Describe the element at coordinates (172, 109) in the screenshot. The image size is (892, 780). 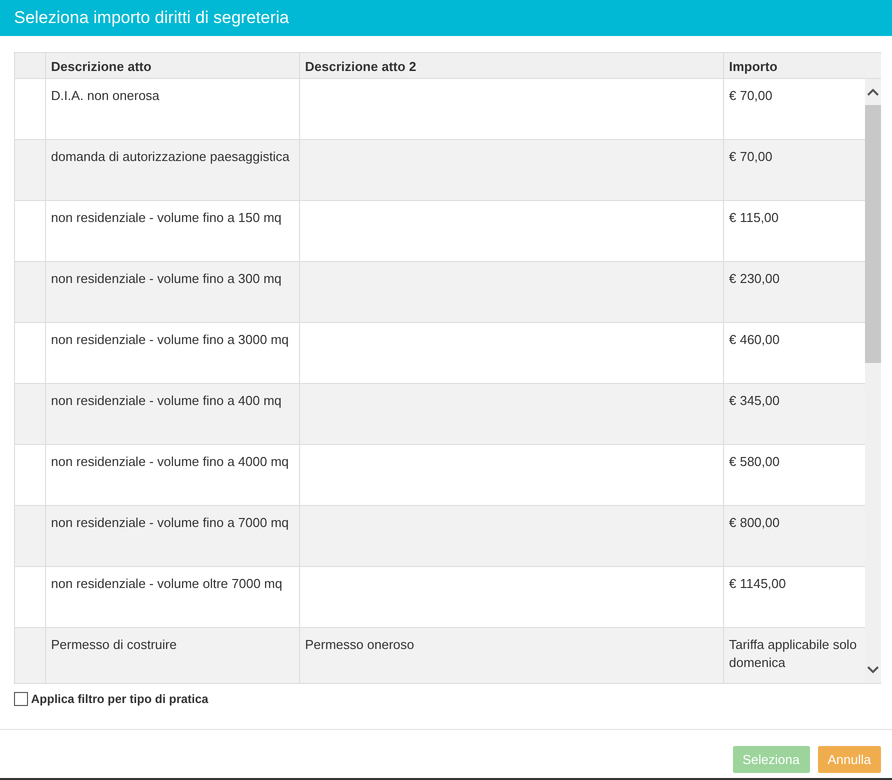
I see `table-cell: D.I.A. non onerosa` at that location.